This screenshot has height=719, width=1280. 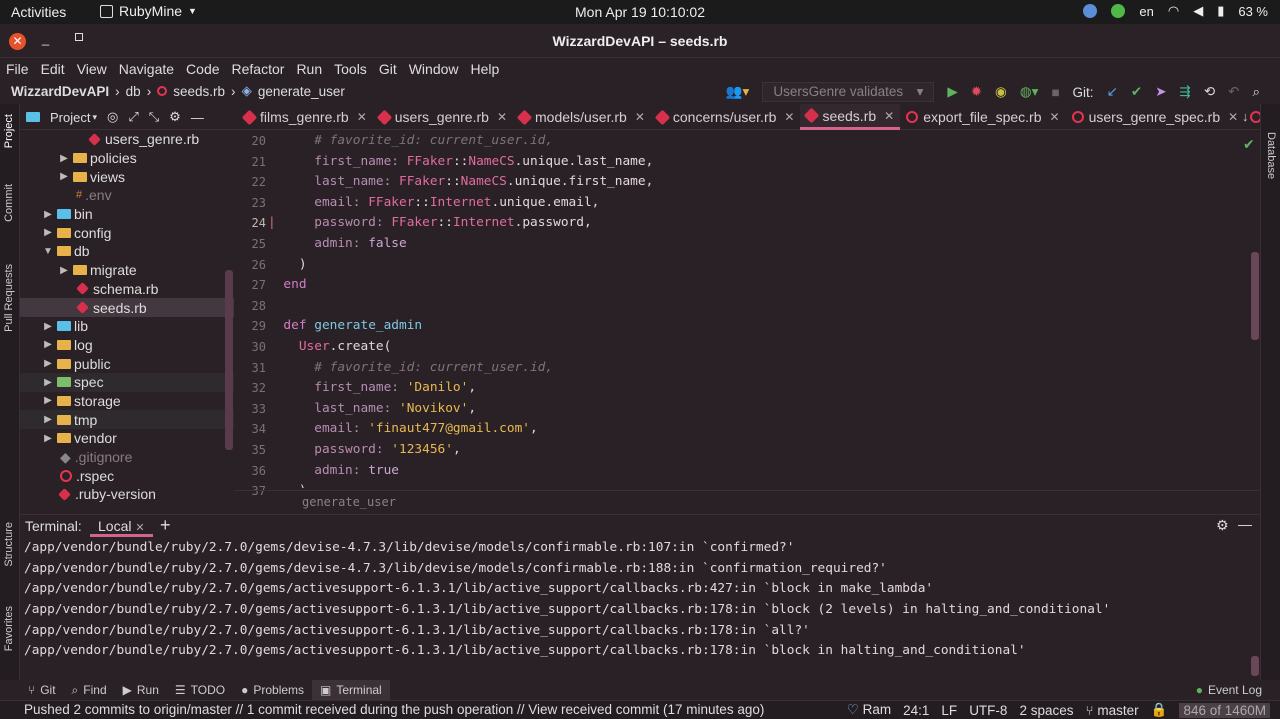 I want to click on add-tab-icon: +, so click(x=165, y=525).